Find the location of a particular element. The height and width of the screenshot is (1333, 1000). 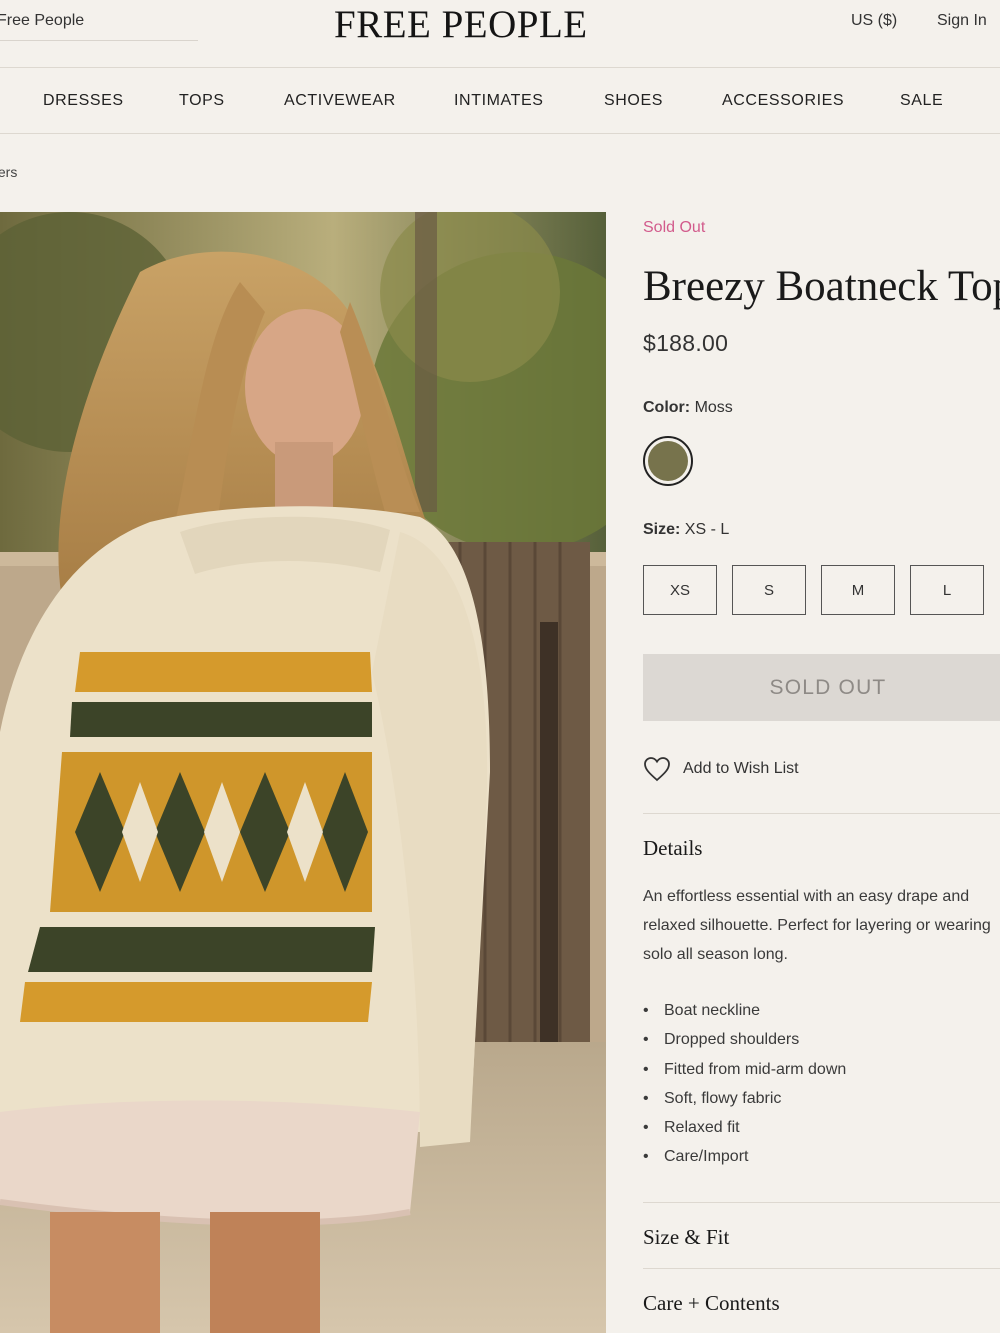

size-m-button: M is located at coordinates (858, 590).